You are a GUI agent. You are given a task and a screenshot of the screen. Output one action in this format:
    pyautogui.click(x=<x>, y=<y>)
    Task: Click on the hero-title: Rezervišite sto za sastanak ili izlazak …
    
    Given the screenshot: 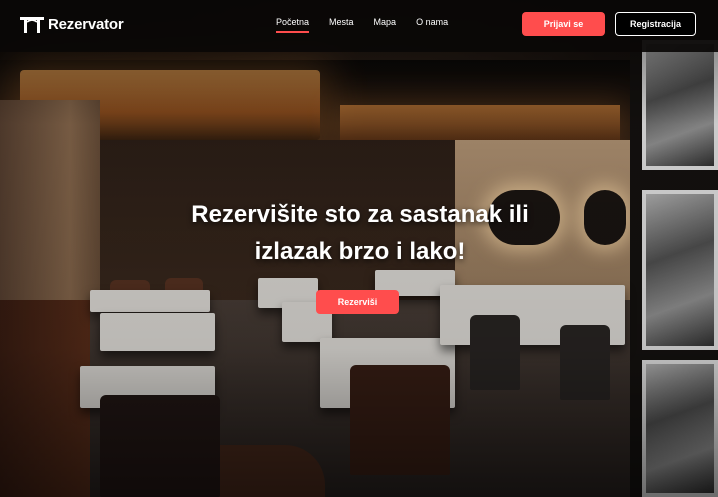 What is the action you would take?
    pyautogui.click(x=360, y=233)
    